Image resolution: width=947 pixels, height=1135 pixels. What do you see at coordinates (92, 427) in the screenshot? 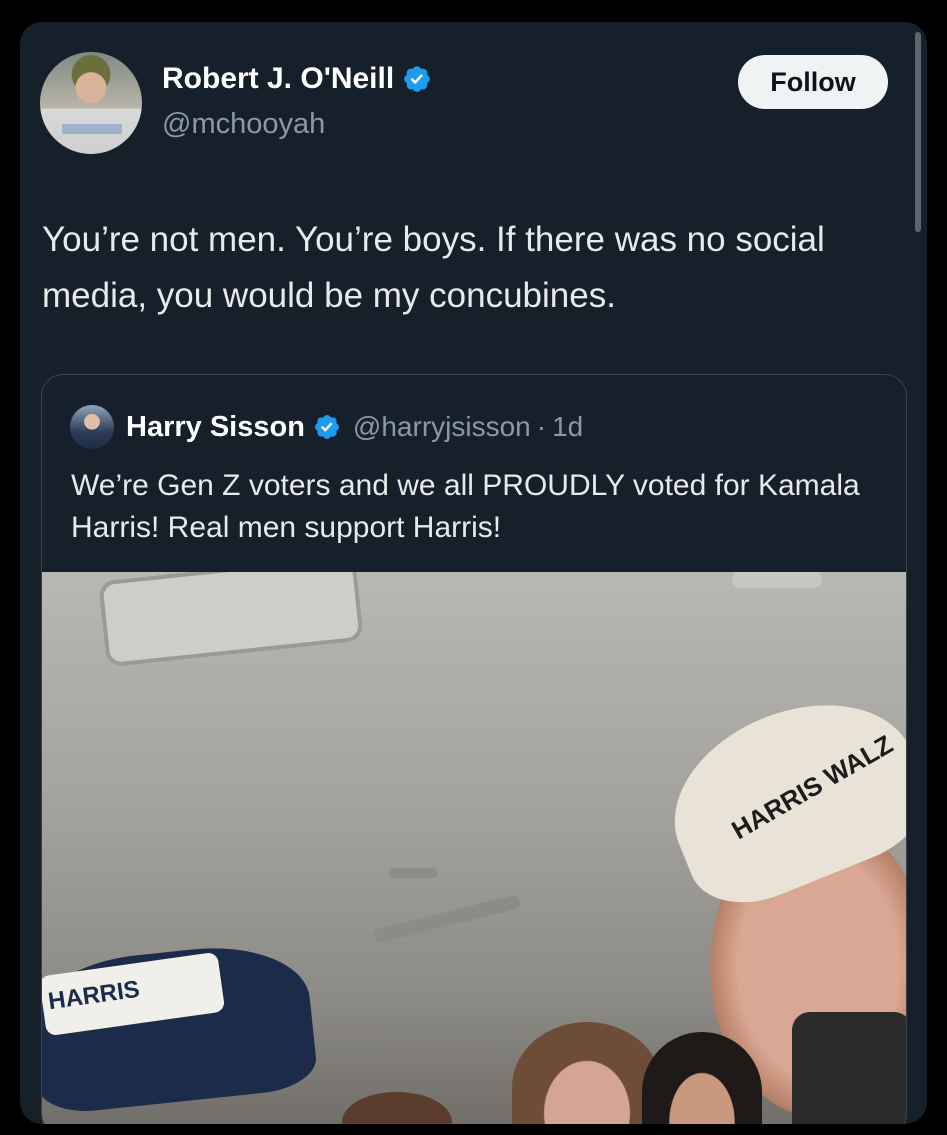
I see `quoted-avatar` at bounding box center [92, 427].